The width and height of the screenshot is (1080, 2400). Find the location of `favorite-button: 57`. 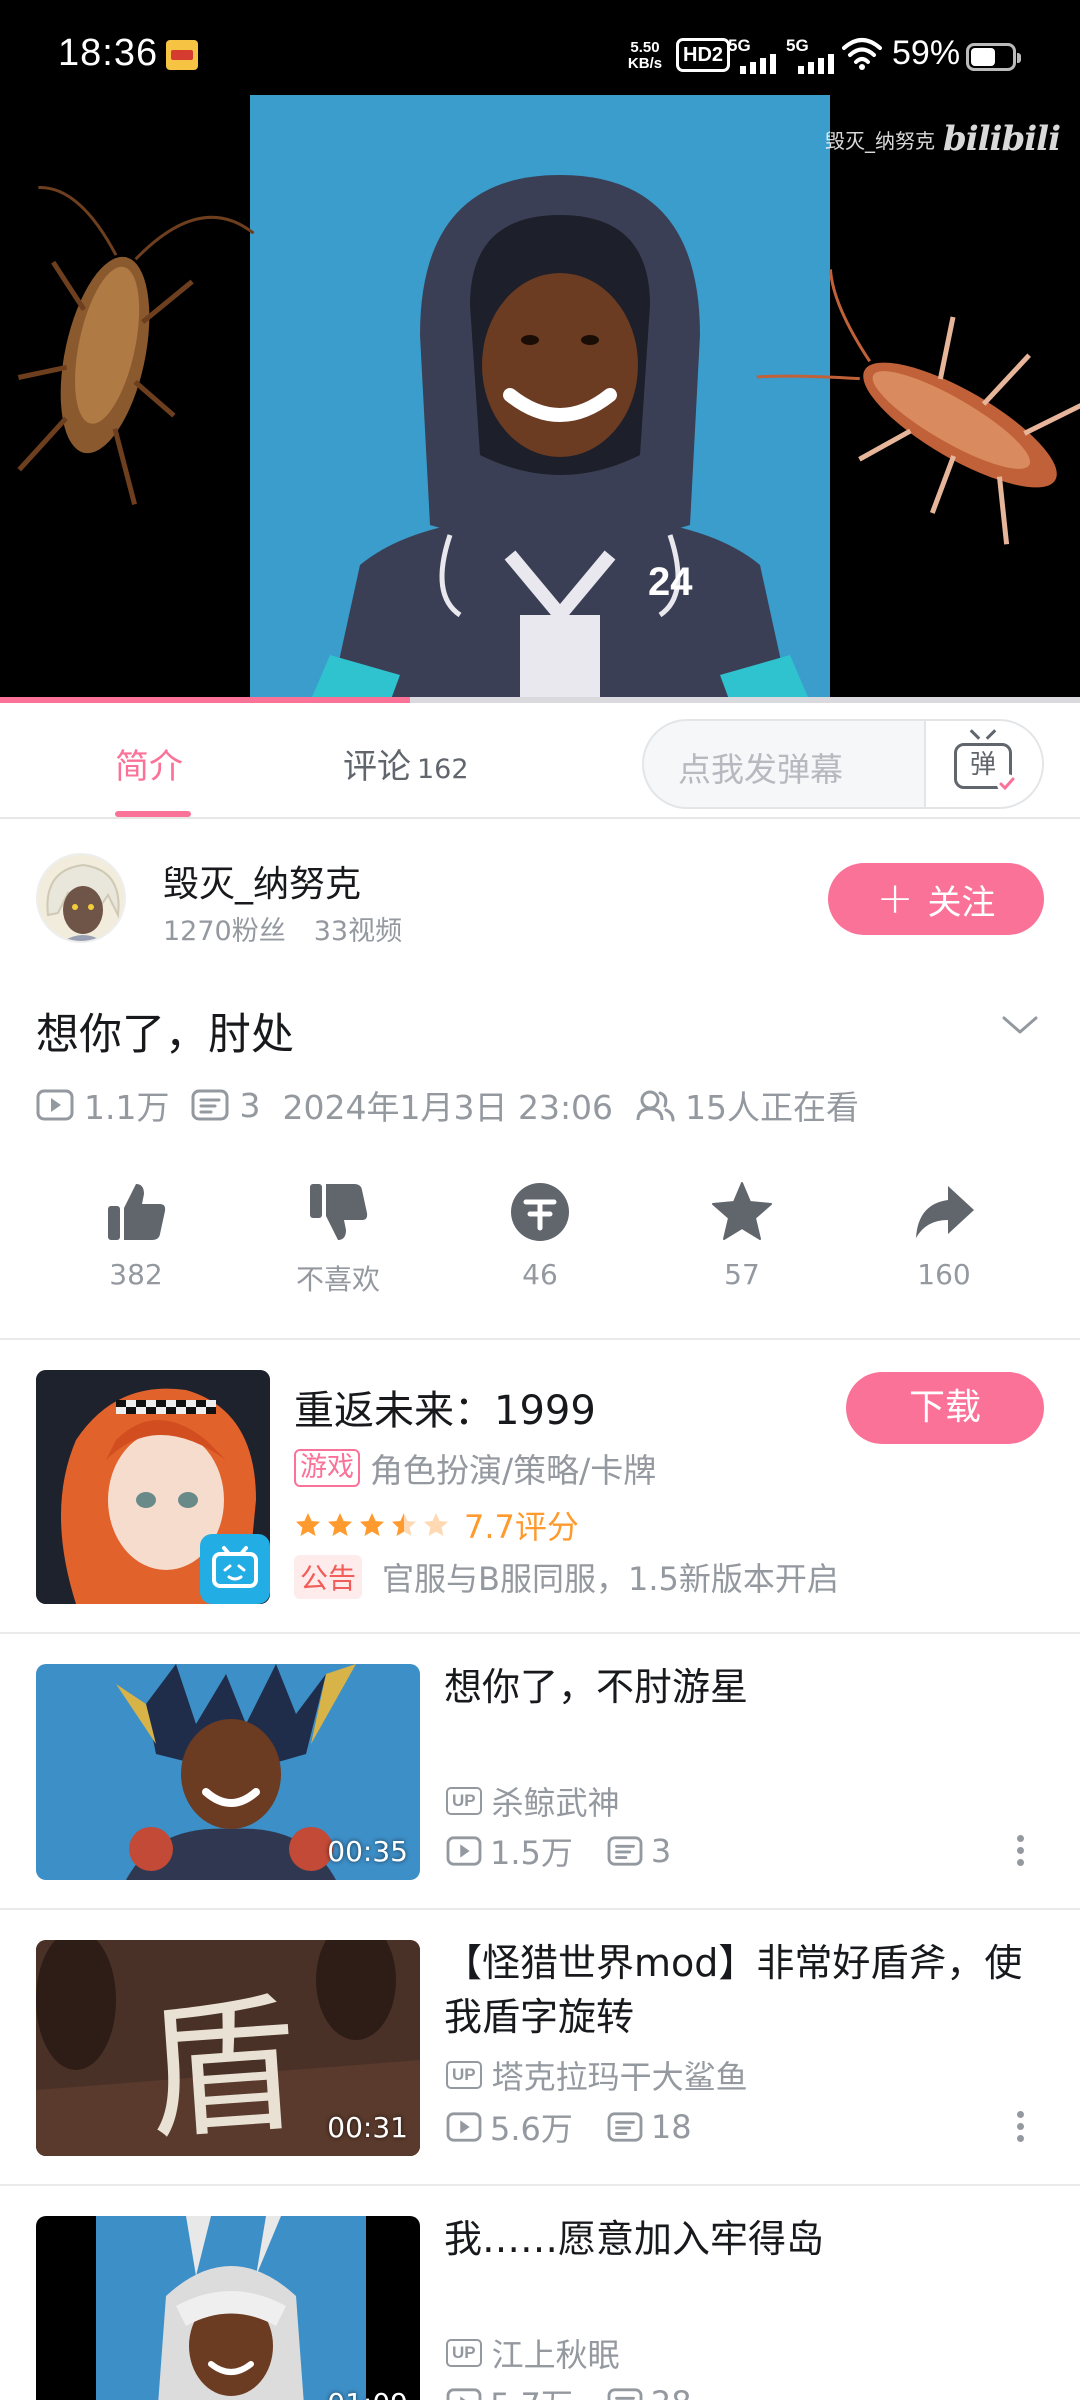

favorite-button: 57 is located at coordinates (742, 1235).